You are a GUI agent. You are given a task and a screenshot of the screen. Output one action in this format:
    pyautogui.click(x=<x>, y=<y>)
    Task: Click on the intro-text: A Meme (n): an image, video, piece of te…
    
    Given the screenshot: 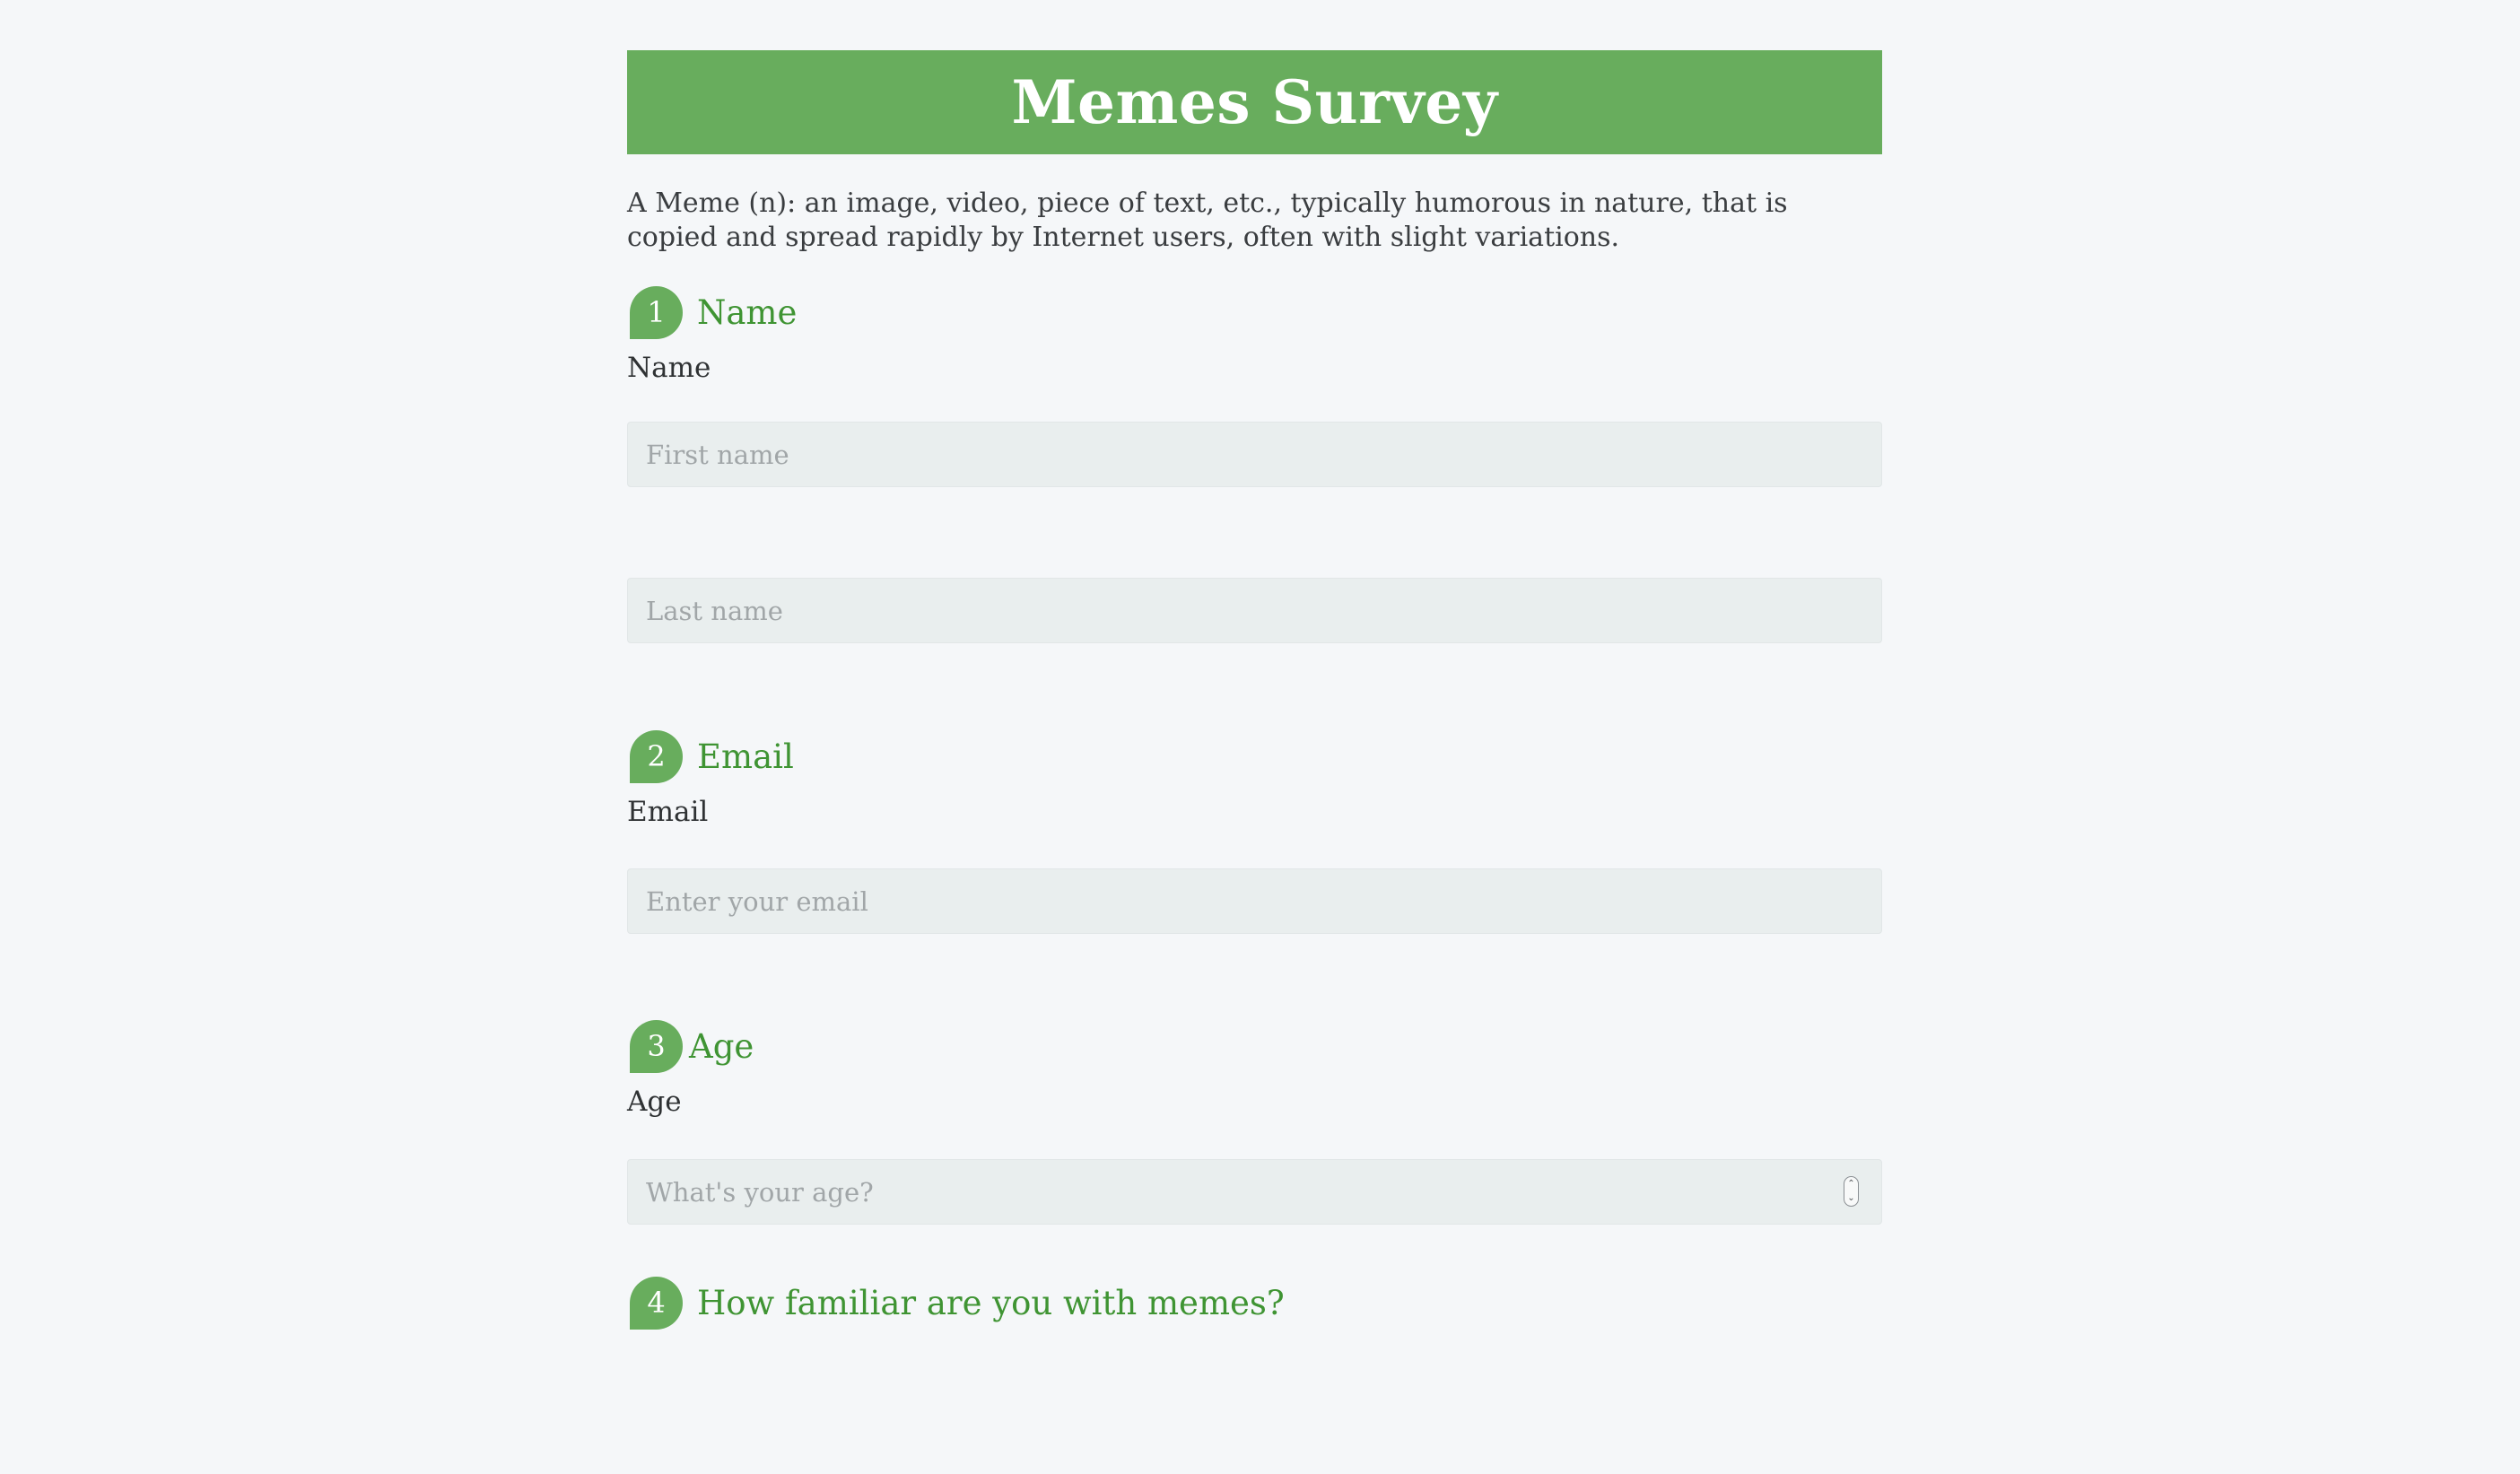 What is the action you would take?
    pyautogui.click(x=1207, y=220)
    